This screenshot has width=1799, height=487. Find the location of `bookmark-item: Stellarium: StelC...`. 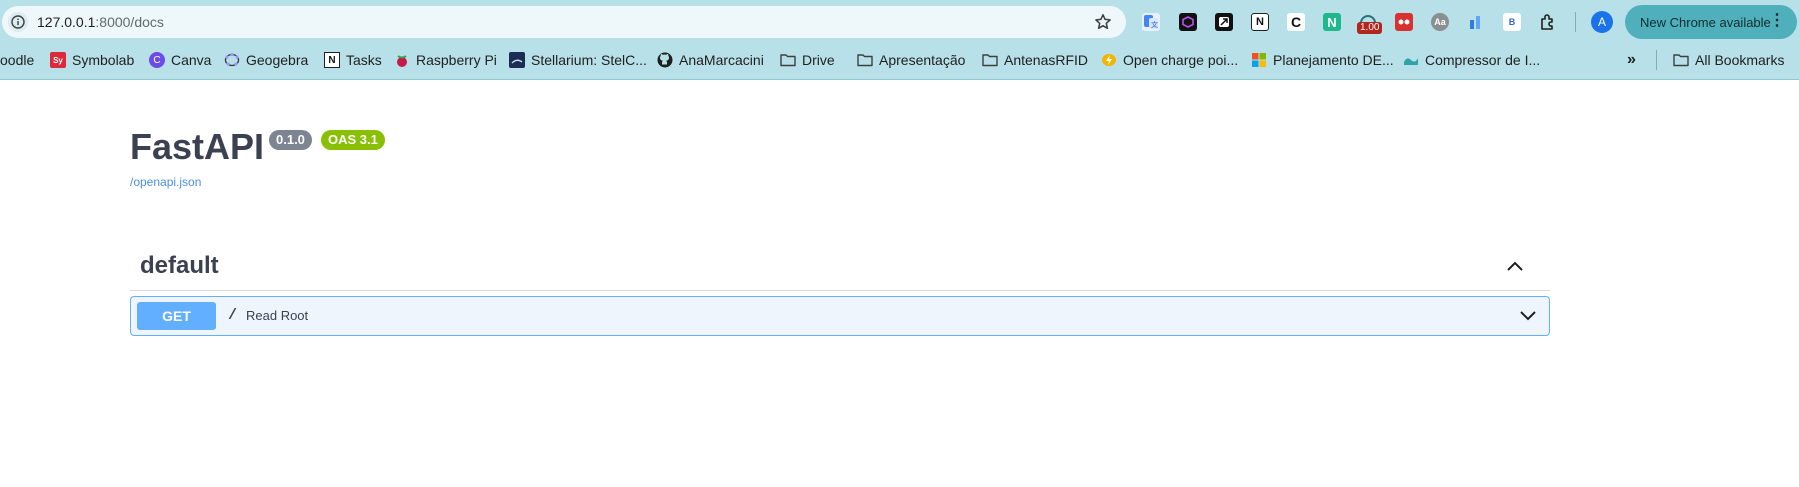

bookmark-item: Stellarium: StelC... is located at coordinates (578, 60).